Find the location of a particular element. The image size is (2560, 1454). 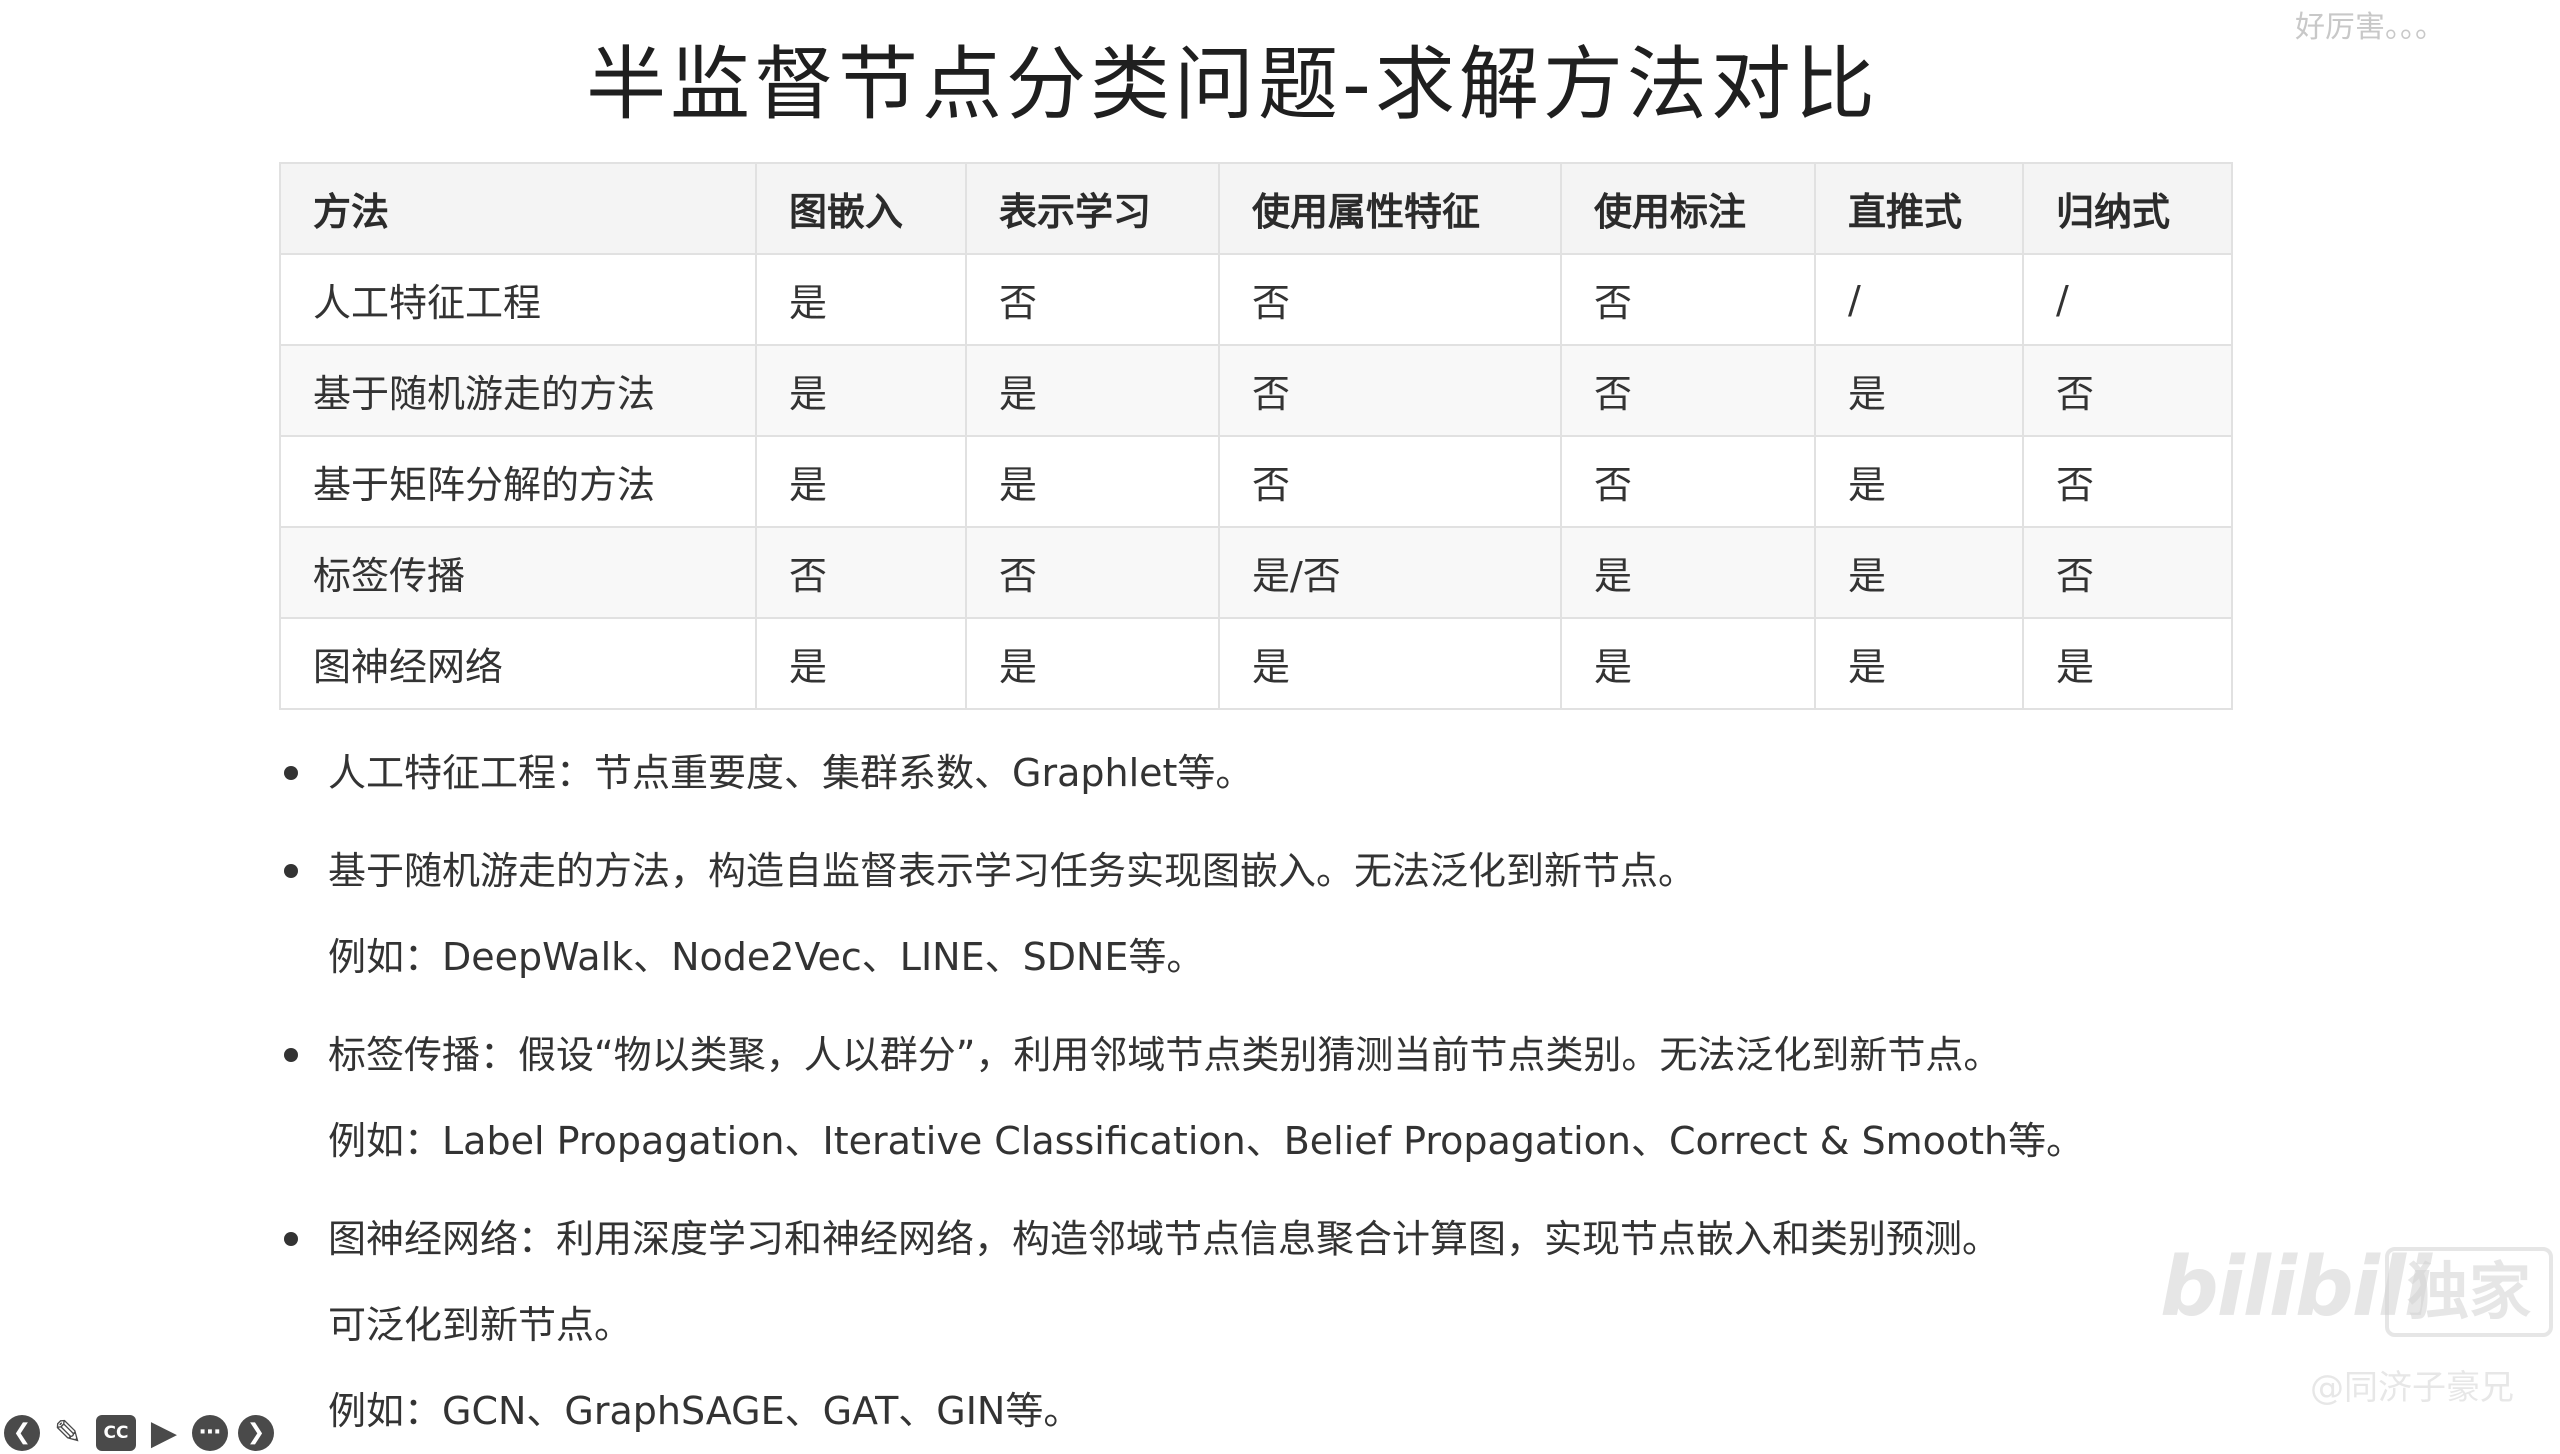

table-row: 基于随机游走的方法 是 是 否 否 是 否 is located at coordinates (1256, 390).